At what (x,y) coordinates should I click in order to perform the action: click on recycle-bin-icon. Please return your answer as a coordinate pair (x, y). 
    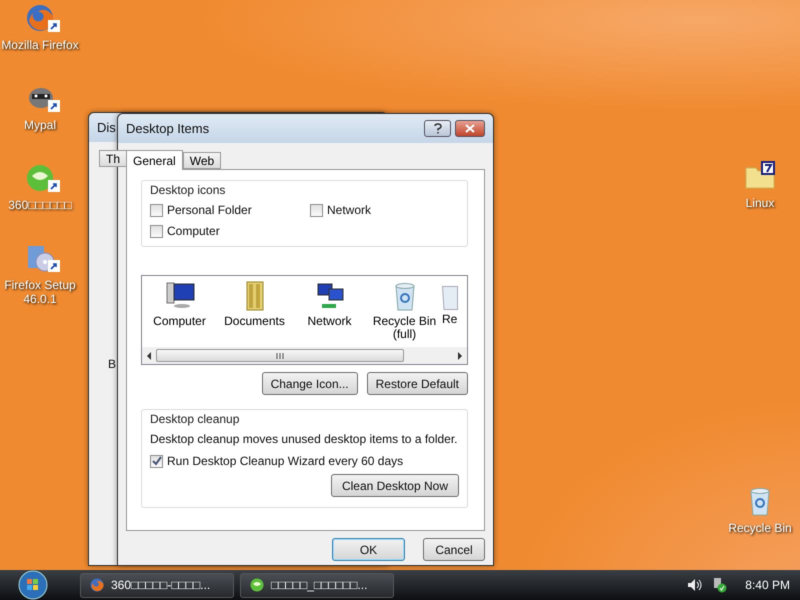
    Looking at the image, I should click on (450, 298).